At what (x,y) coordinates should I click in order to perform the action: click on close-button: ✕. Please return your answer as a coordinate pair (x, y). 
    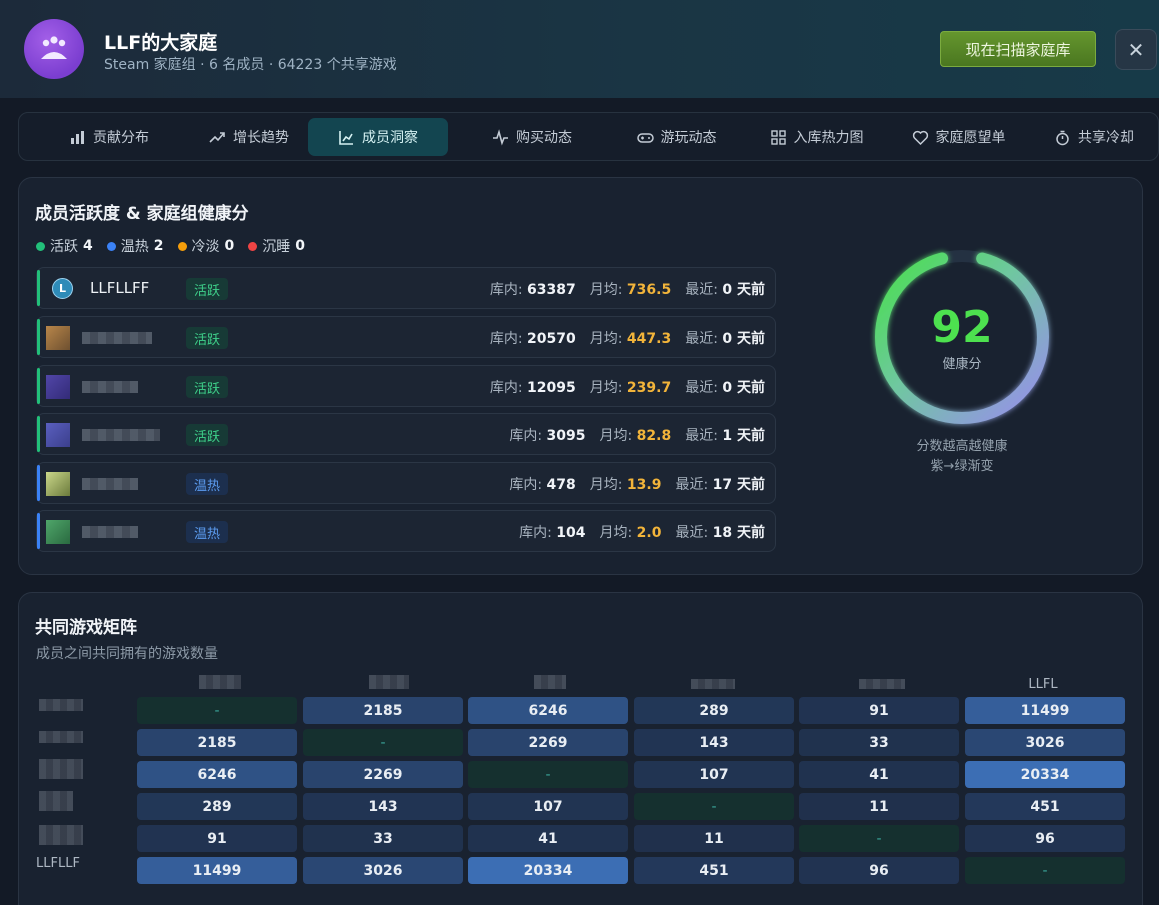
    Looking at the image, I should click on (1136, 49).